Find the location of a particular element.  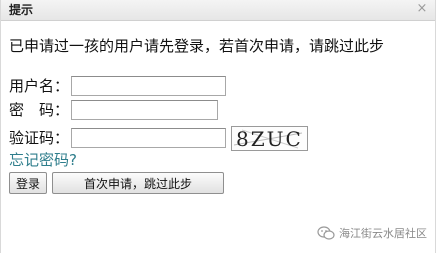

watermark: 海江街云水居社区 is located at coordinates (372, 233).